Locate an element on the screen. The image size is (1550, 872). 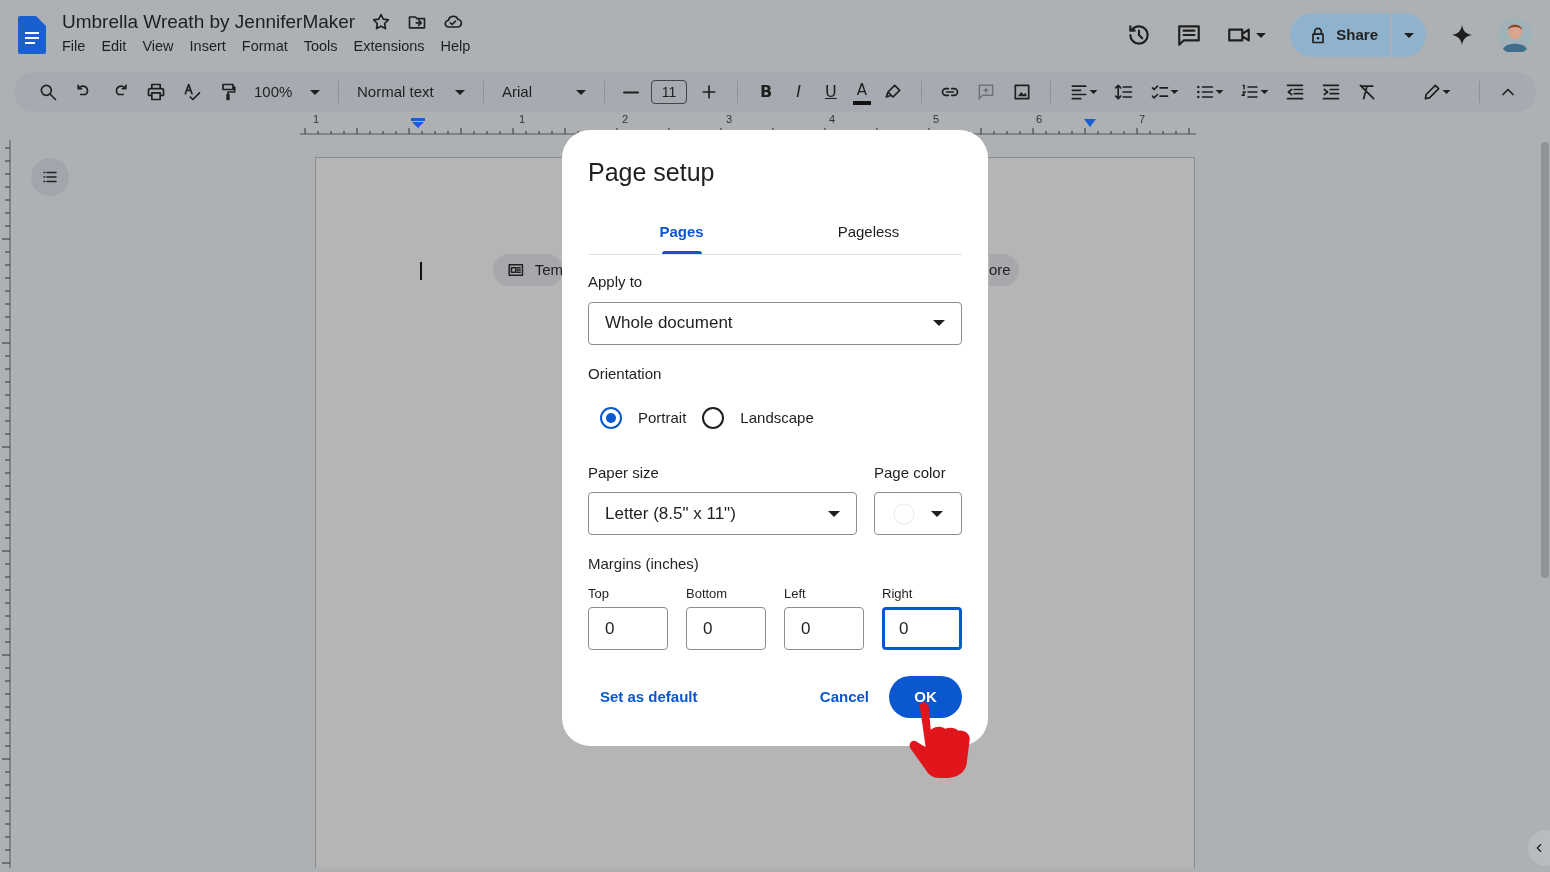
ruler-number: 4 is located at coordinates (832, 119).